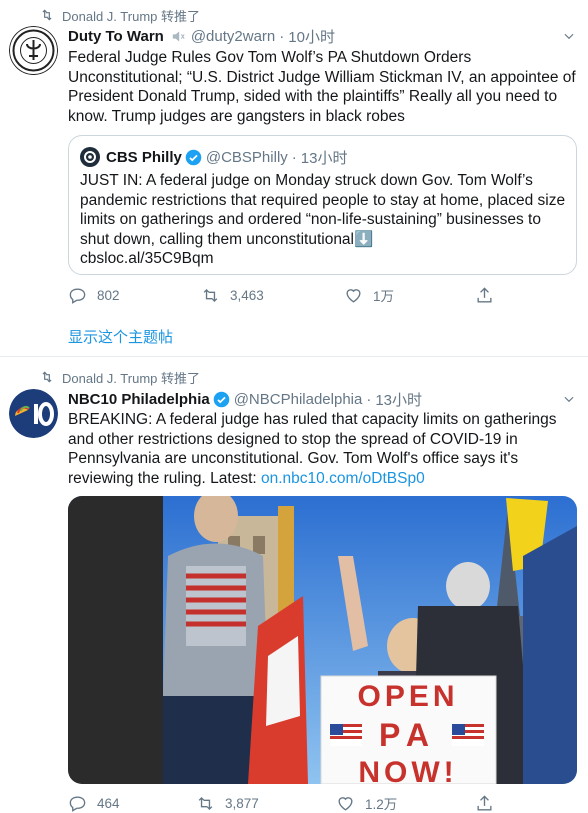 The height and width of the screenshot is (813, 588). What do you see at coordinates (90, 157) in the screenshot?
I see `quote-avatar` at bounding box center [90, 157].